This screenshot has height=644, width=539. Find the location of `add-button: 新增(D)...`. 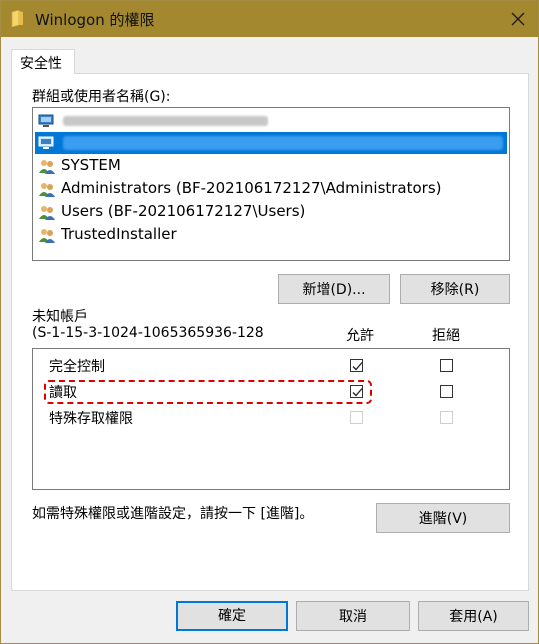

add-button: 新增(D)... is located at coordinates (334, 289).